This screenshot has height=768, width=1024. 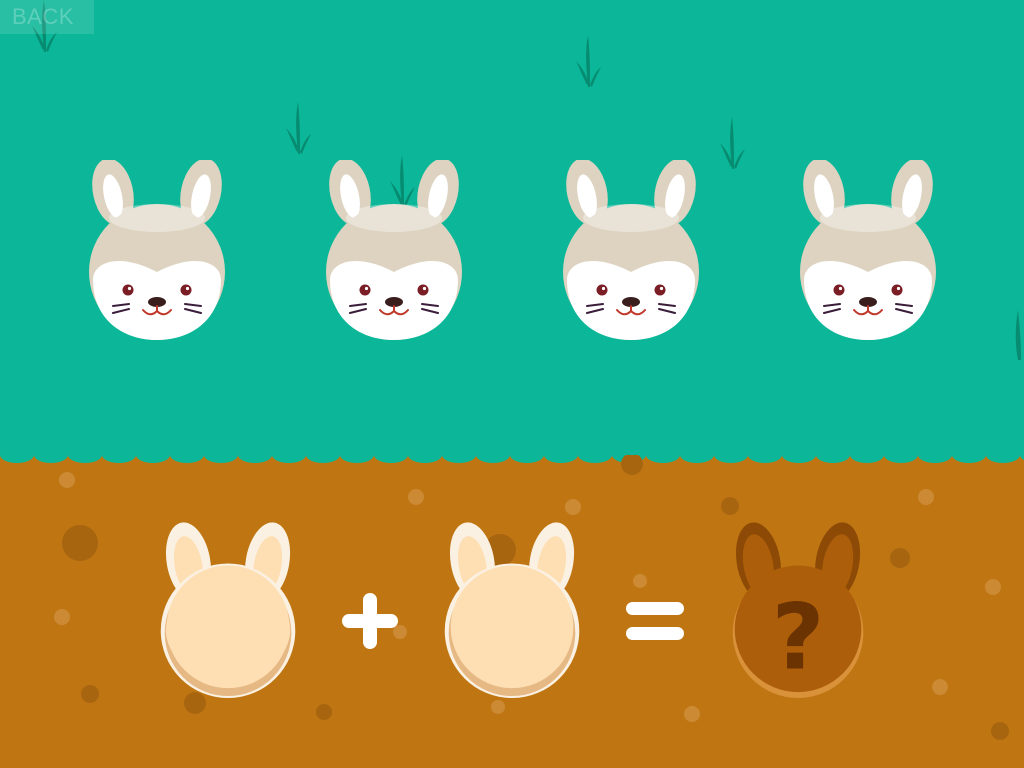 What do you see at coordinates (230, 610) in the screenshot?
I see `bunny-head-slot-left` at bounding box center [230, 610].